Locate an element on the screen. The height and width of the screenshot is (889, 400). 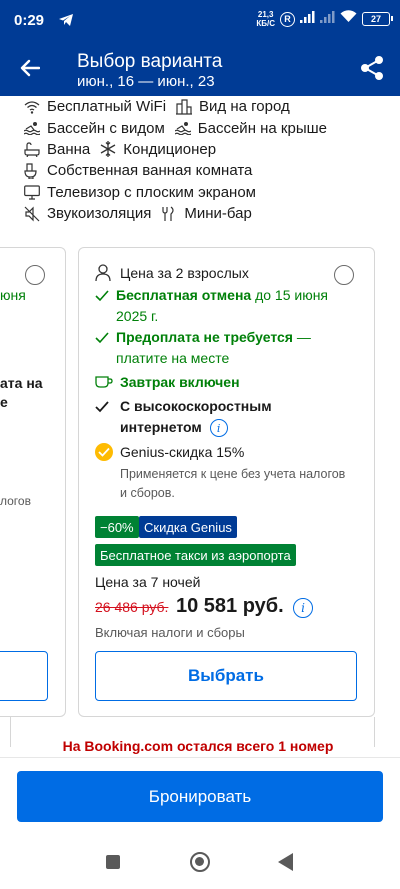
tv-icon is located at coordinates (32, 192).